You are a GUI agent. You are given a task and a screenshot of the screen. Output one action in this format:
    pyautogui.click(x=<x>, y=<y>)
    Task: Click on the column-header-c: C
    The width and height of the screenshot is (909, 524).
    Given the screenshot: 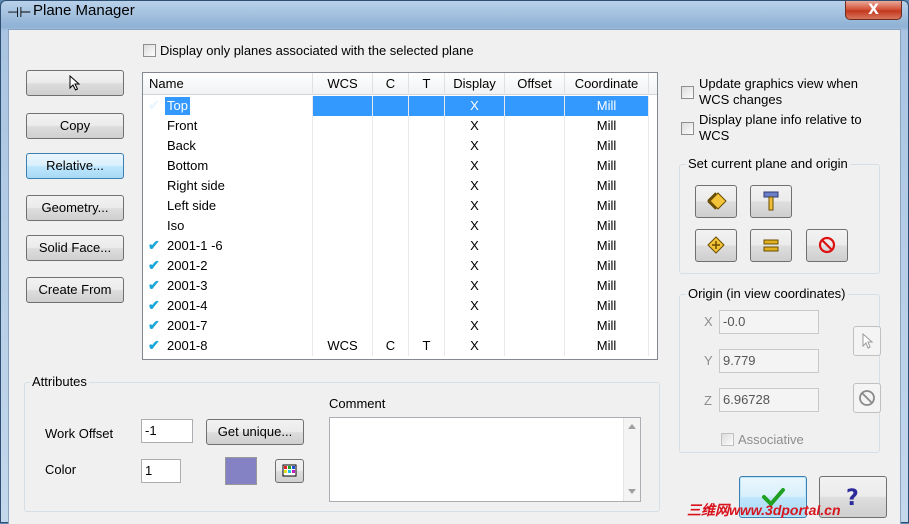 What is the action you would take?
    pyautogui.click(x=391, y=84)
    